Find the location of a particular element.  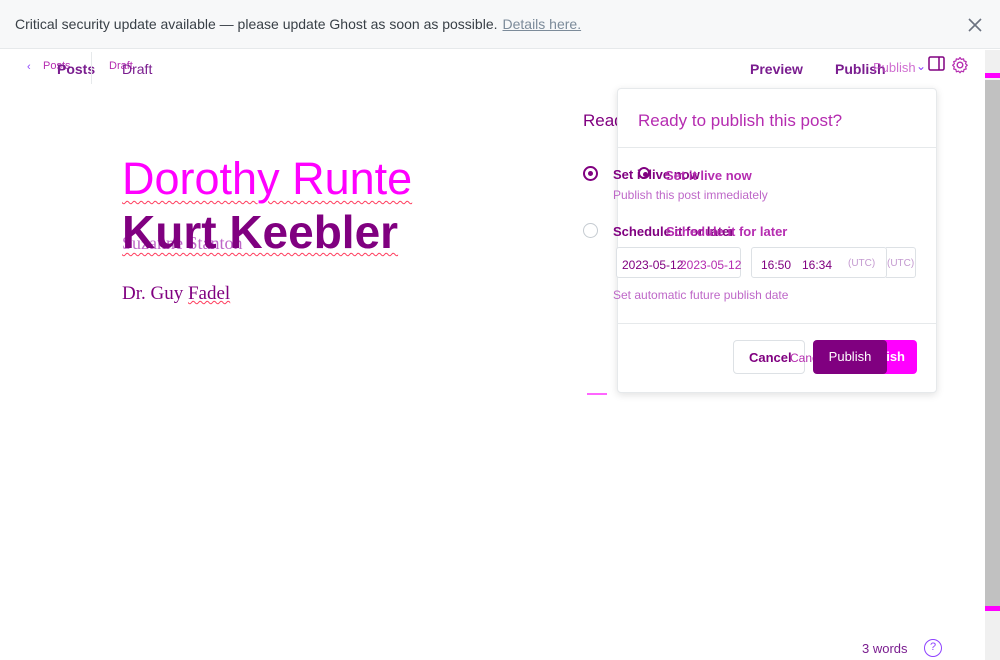

ghost-schedule-time-value: 16:34 is located at coordinates (817, 265).